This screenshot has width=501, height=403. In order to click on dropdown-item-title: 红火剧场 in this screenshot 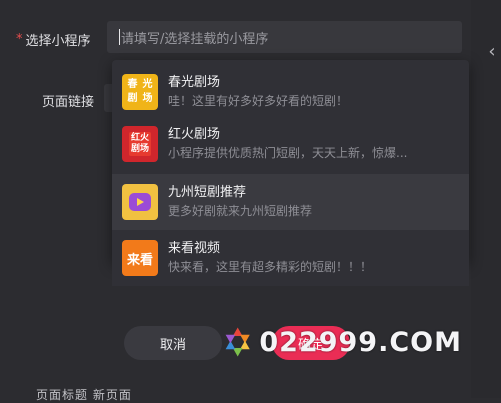, I will do `click(194, 134)`.